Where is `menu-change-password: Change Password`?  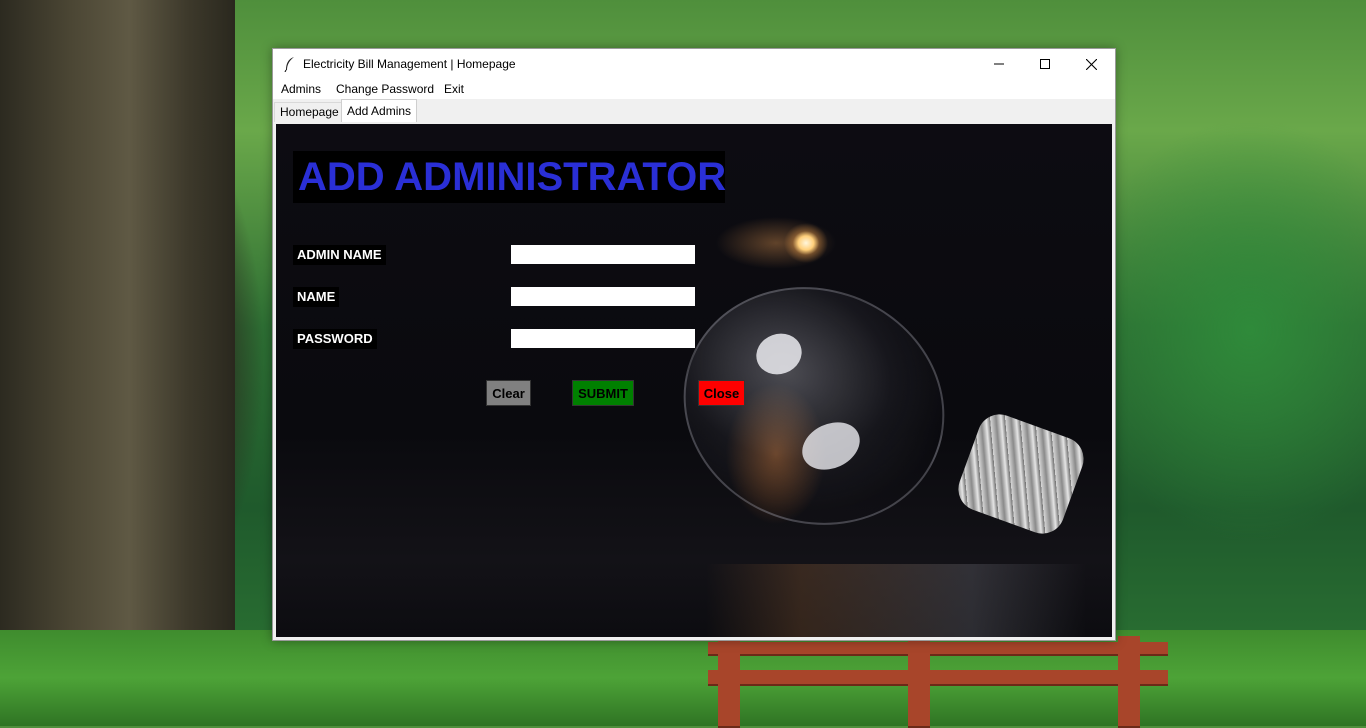 menu-change-password: Change Password is located at coordinates (385, 89).